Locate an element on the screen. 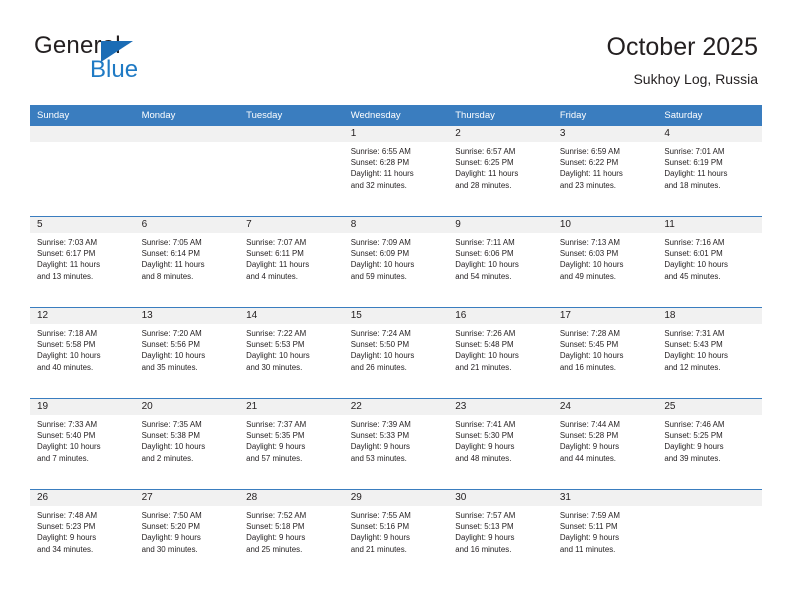  sunrise-text: Sunrise: 7:22 AM is located at coordinates (276, 333).